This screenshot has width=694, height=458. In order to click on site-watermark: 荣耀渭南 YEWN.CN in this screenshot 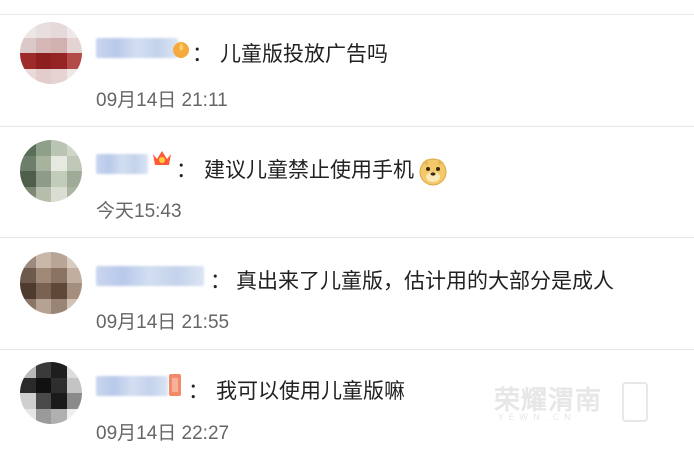, I will do `click(583, 404)`.